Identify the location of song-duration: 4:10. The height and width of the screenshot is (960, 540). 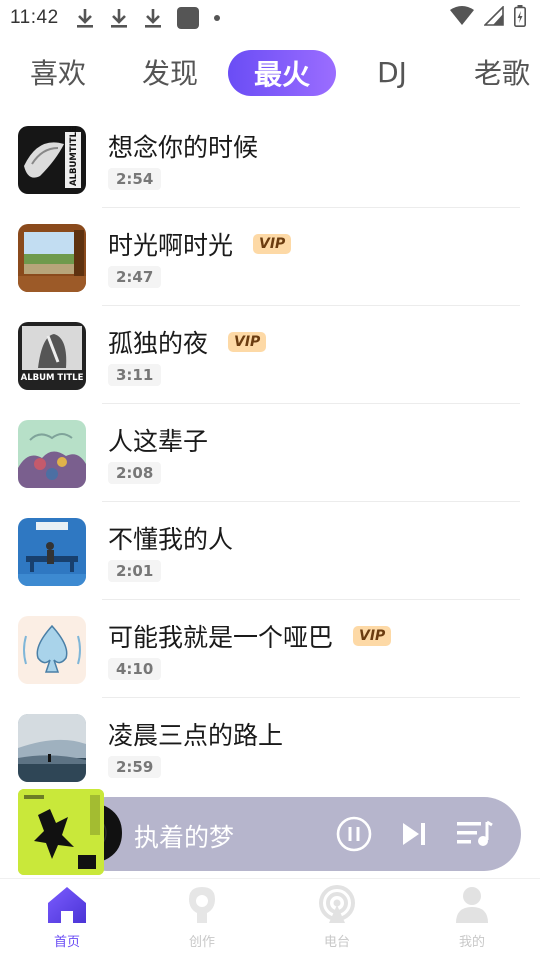
(135, 669).